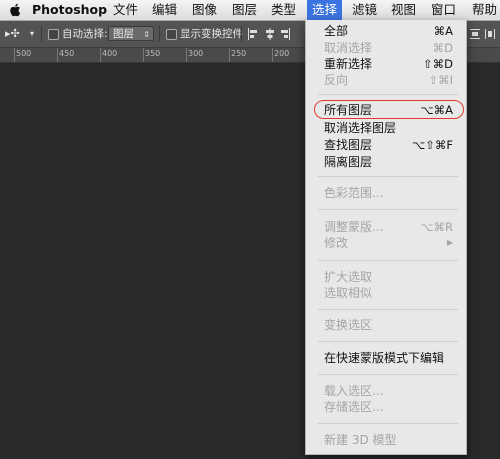 Image resolution: width=500 pixels, height=459 pixels. Describe the element at coordinates (348, 48) in the screenshot. I see `menu-item-label: 取消选择` at that location.